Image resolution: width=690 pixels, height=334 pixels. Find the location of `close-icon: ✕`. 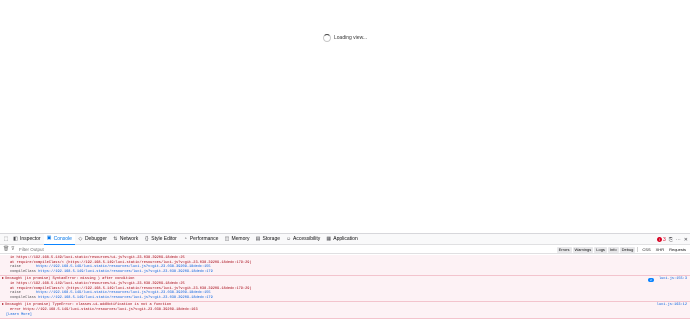

close-icon: ✕ is located at coordinates (686, 240).